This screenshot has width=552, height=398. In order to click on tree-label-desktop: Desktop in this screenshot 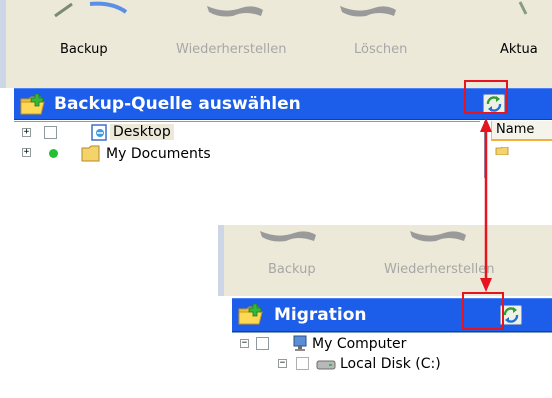, I will do `click(142, 132)`.